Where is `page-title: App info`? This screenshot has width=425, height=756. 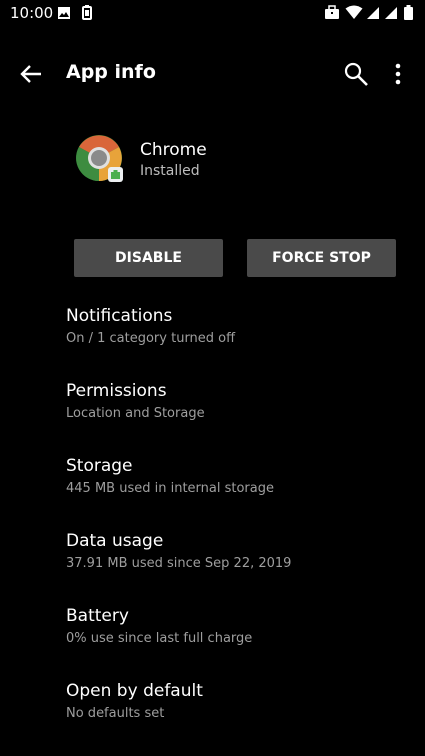 page-title: App info is located at coordinates (111, 72).